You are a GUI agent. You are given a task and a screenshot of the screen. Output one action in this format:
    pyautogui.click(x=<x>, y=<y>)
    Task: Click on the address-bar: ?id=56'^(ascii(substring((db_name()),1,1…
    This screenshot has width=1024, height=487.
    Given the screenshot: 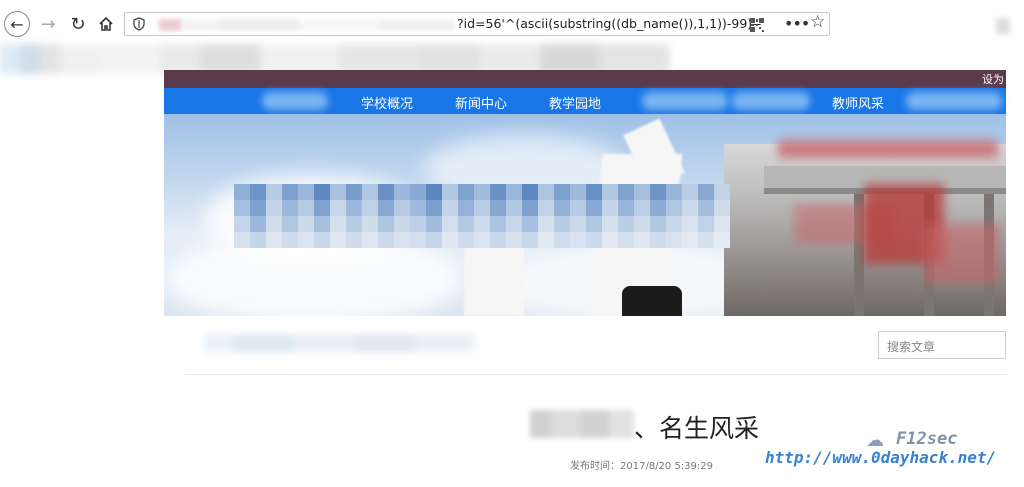 What is the action you would take?
    pyautogui.click(x=477, y=24)
    